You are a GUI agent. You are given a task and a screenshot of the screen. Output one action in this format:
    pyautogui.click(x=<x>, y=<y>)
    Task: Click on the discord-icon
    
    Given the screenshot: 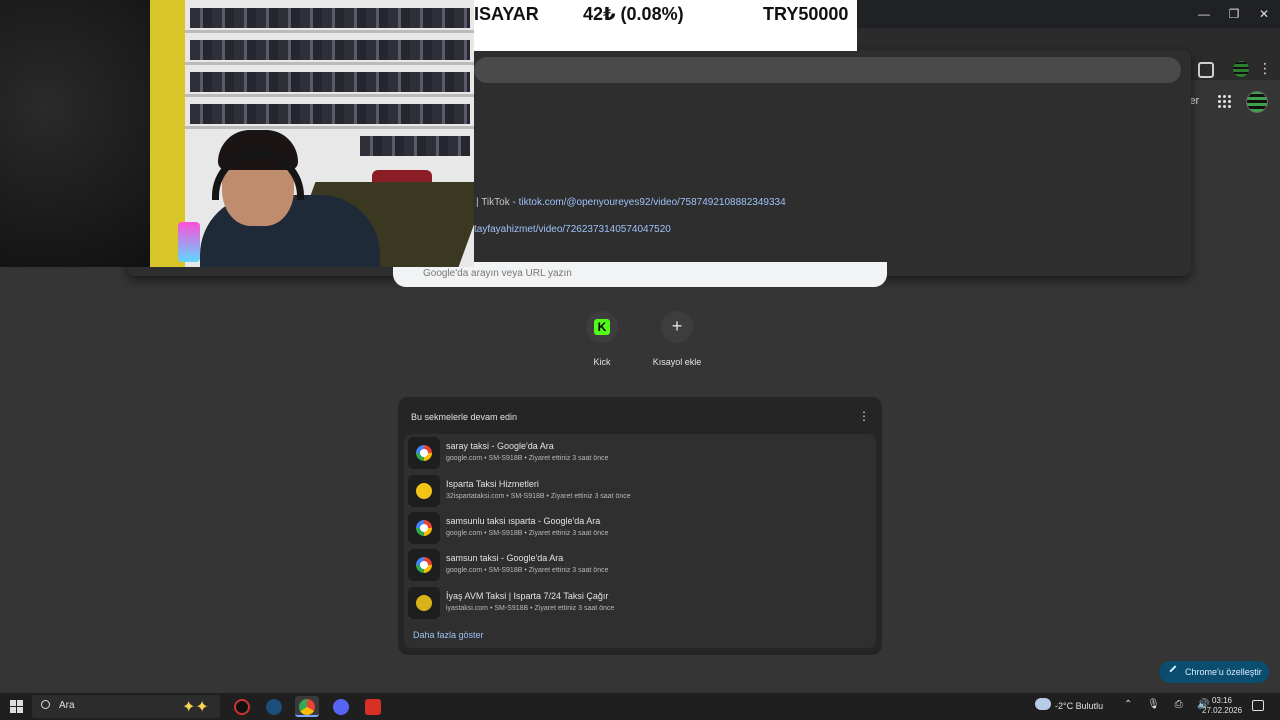 What is the action you would take?
    pyautogui.click(x=341, y=707)
    